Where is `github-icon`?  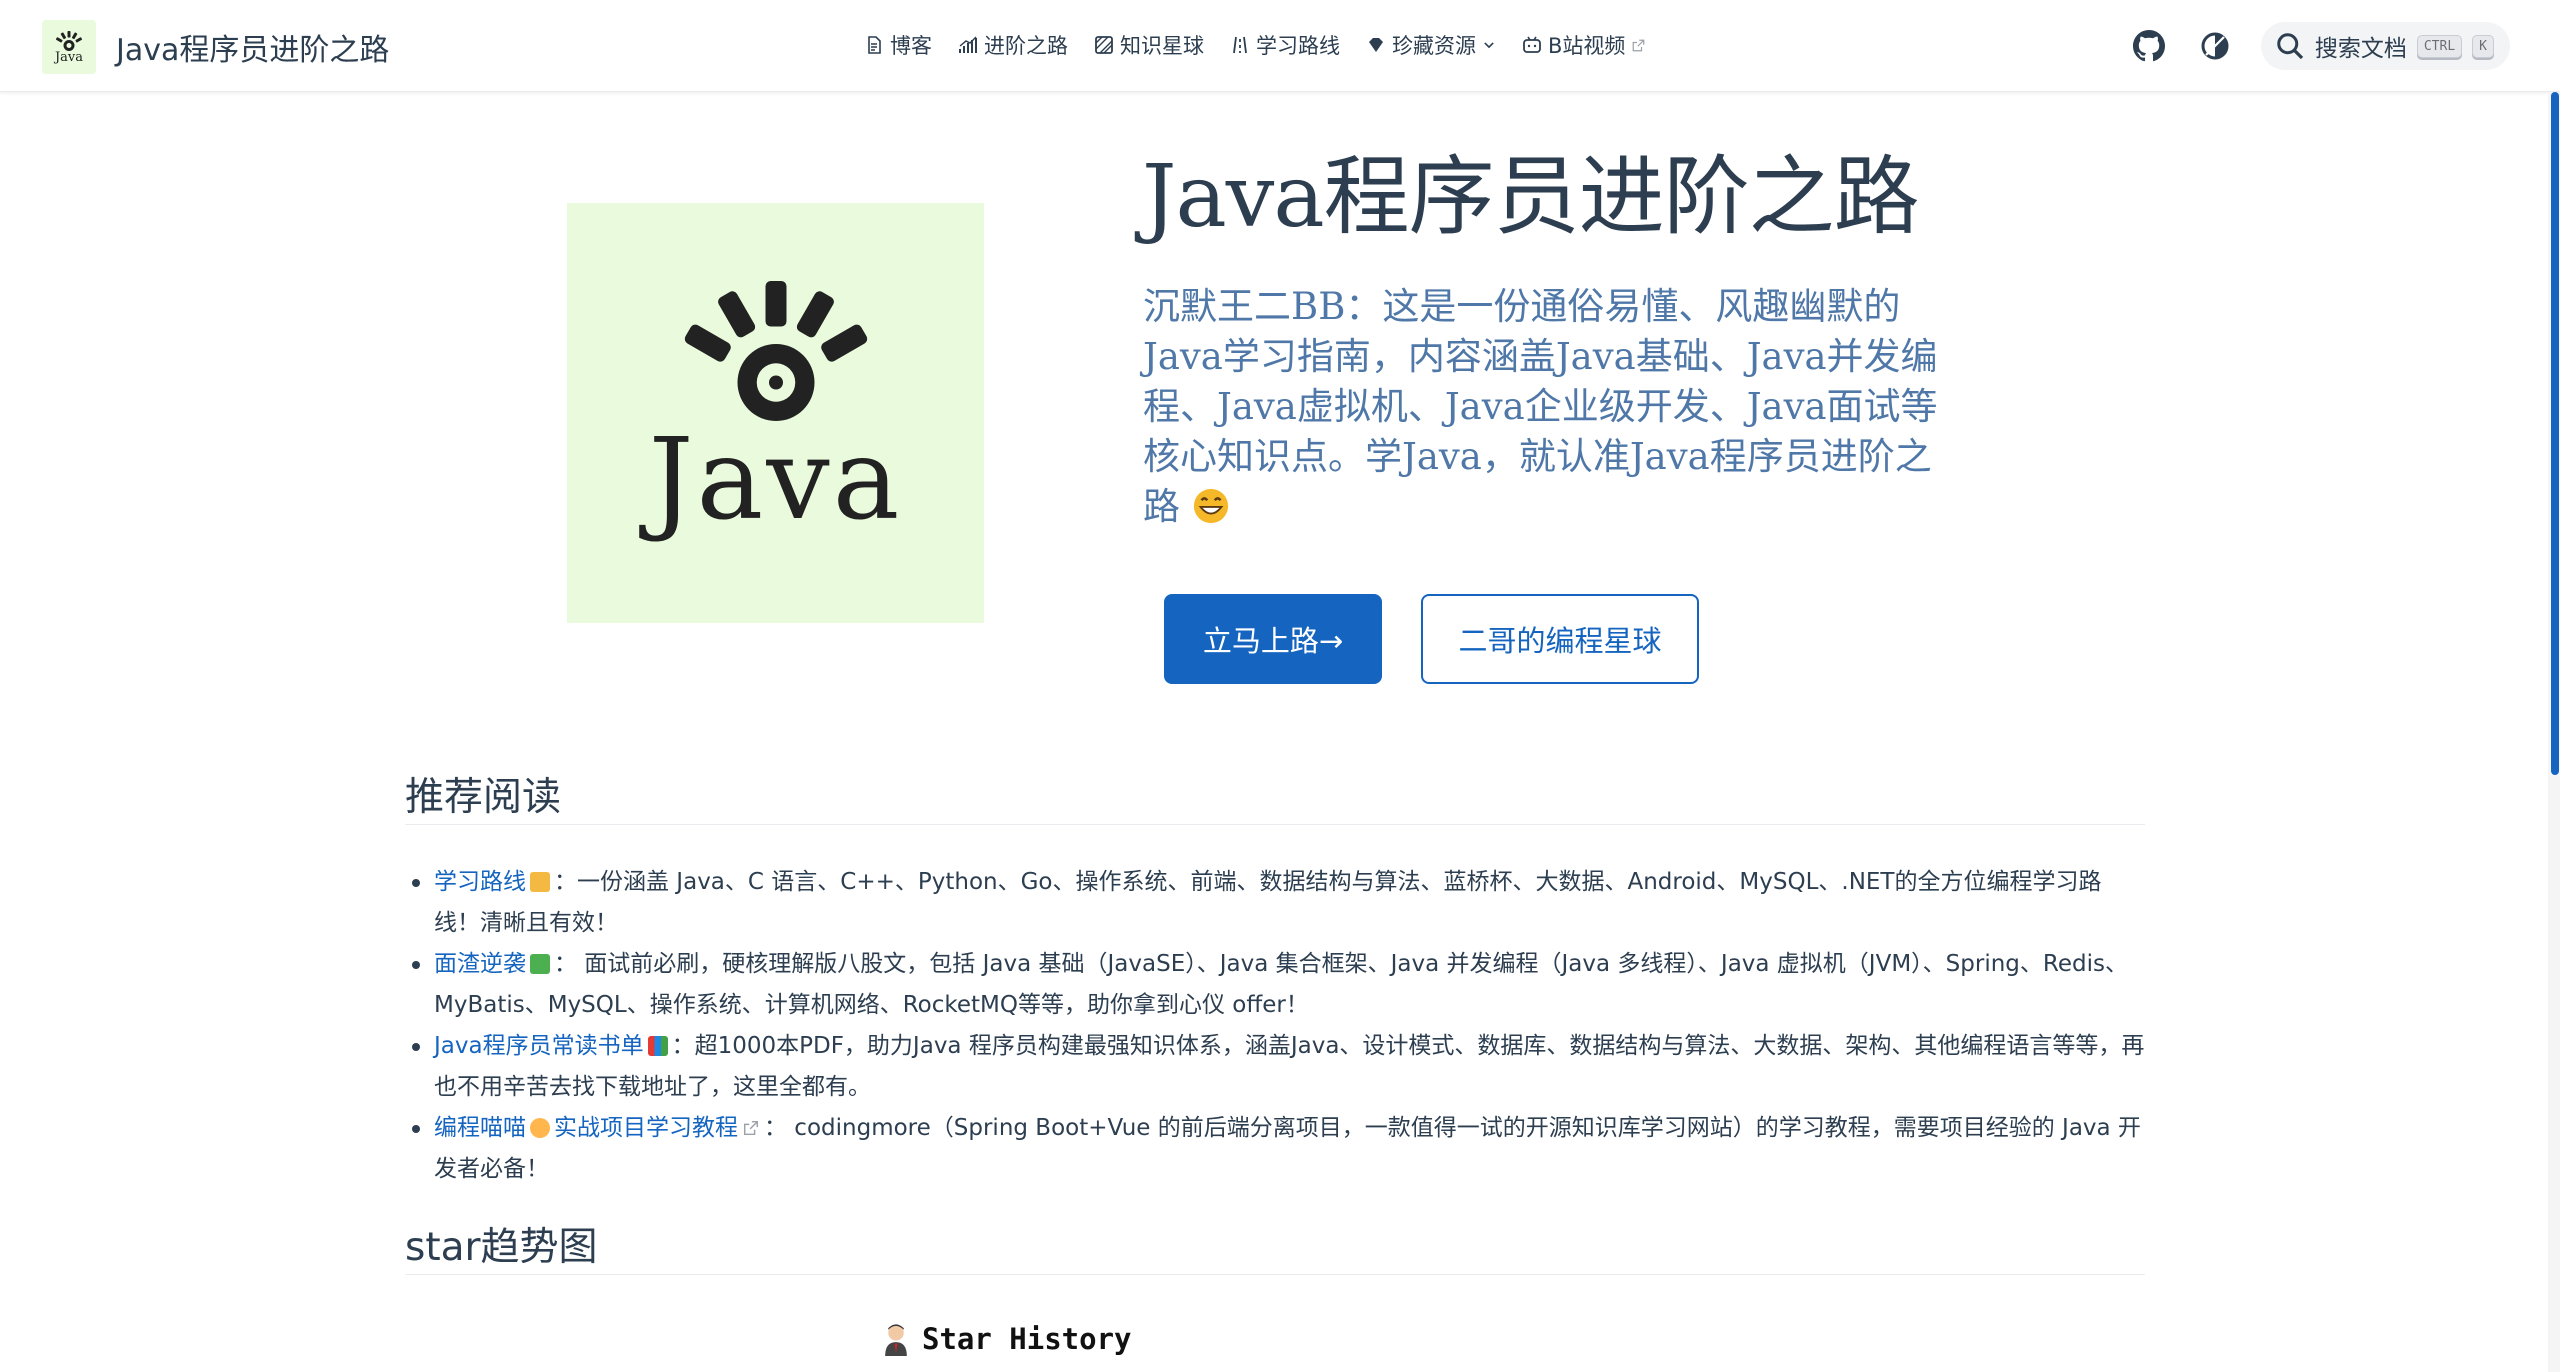
github-icon is located at coordinates (2148, 46).